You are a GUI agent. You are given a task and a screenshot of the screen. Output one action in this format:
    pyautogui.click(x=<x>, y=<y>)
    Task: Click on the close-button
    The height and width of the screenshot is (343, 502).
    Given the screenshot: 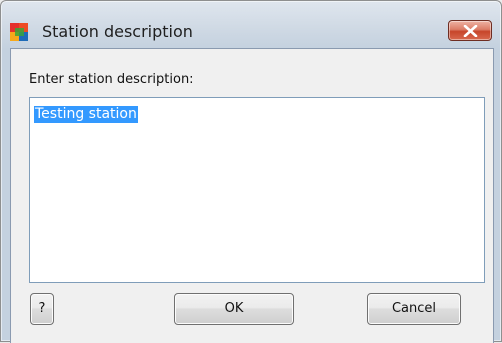 What is the action you would take?
    pyautogui.click(x=470, y=30)
    